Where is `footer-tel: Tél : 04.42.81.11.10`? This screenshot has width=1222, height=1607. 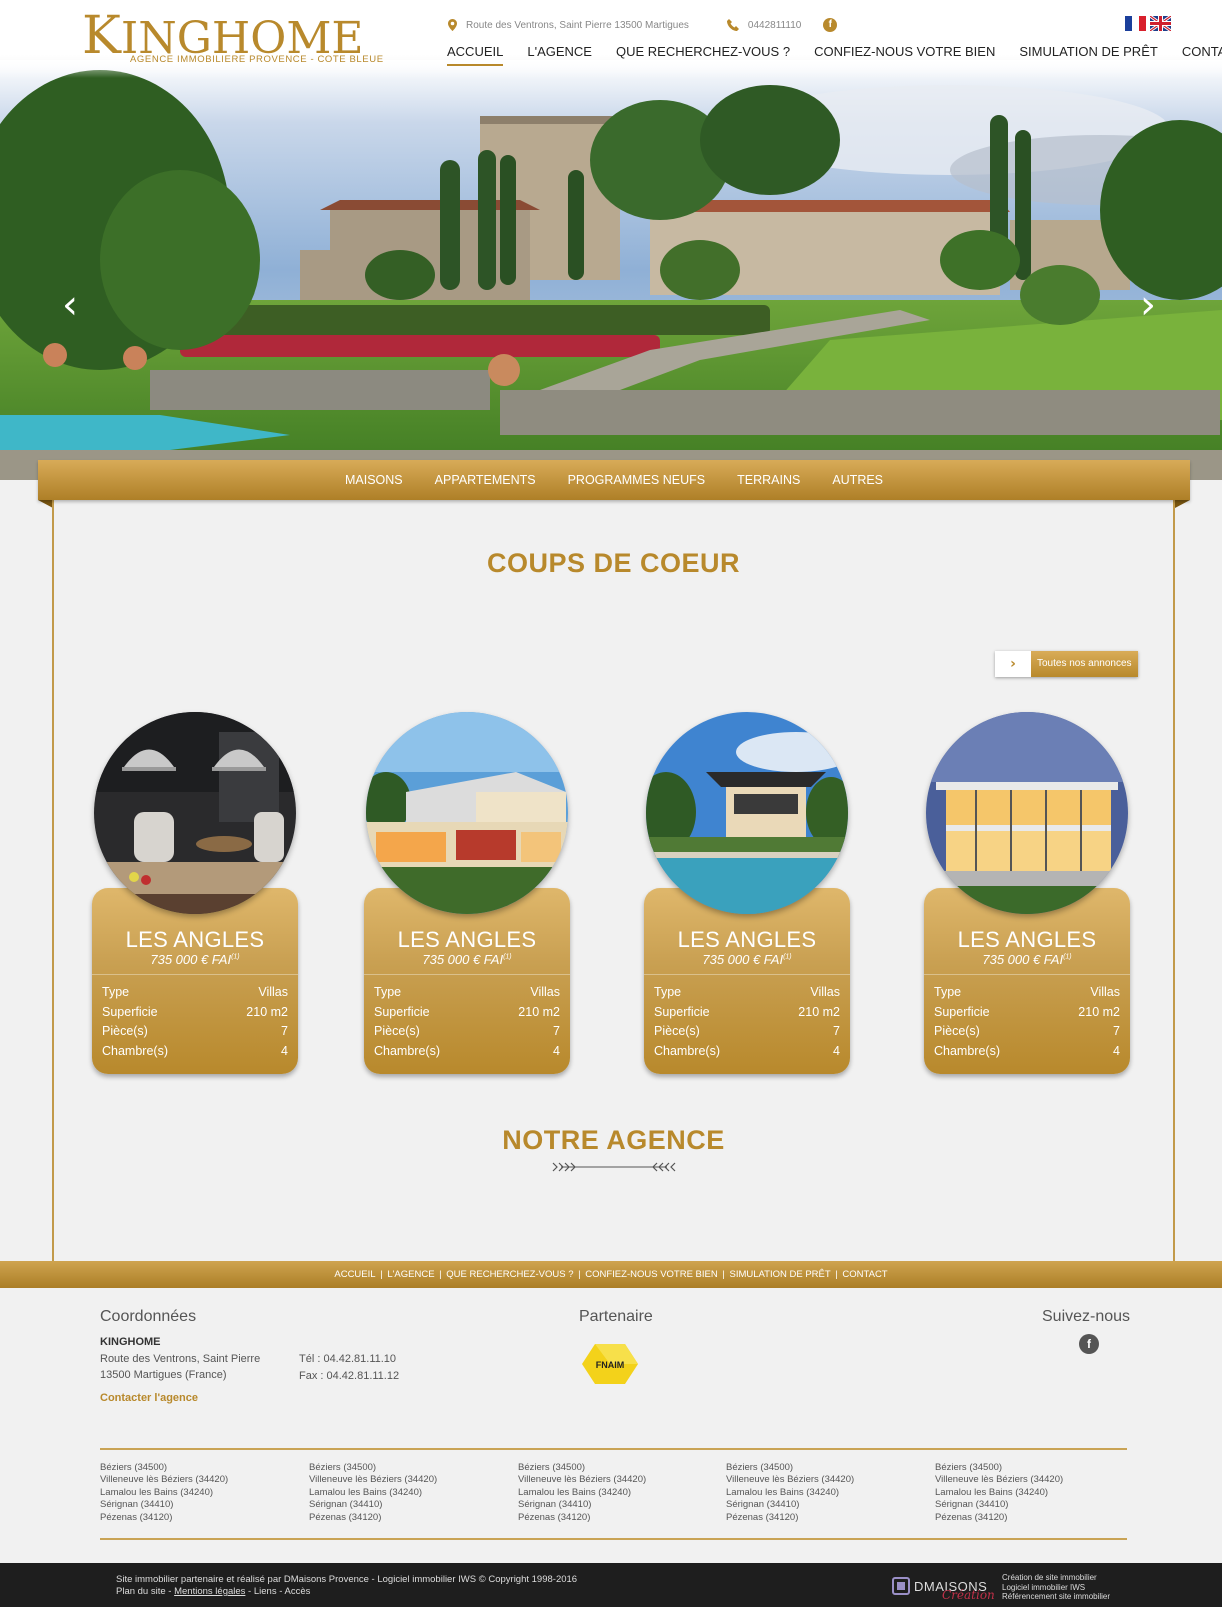 footer-tel: Tél : 04.42.81.11.10 is located at coordinates (349, 1359).